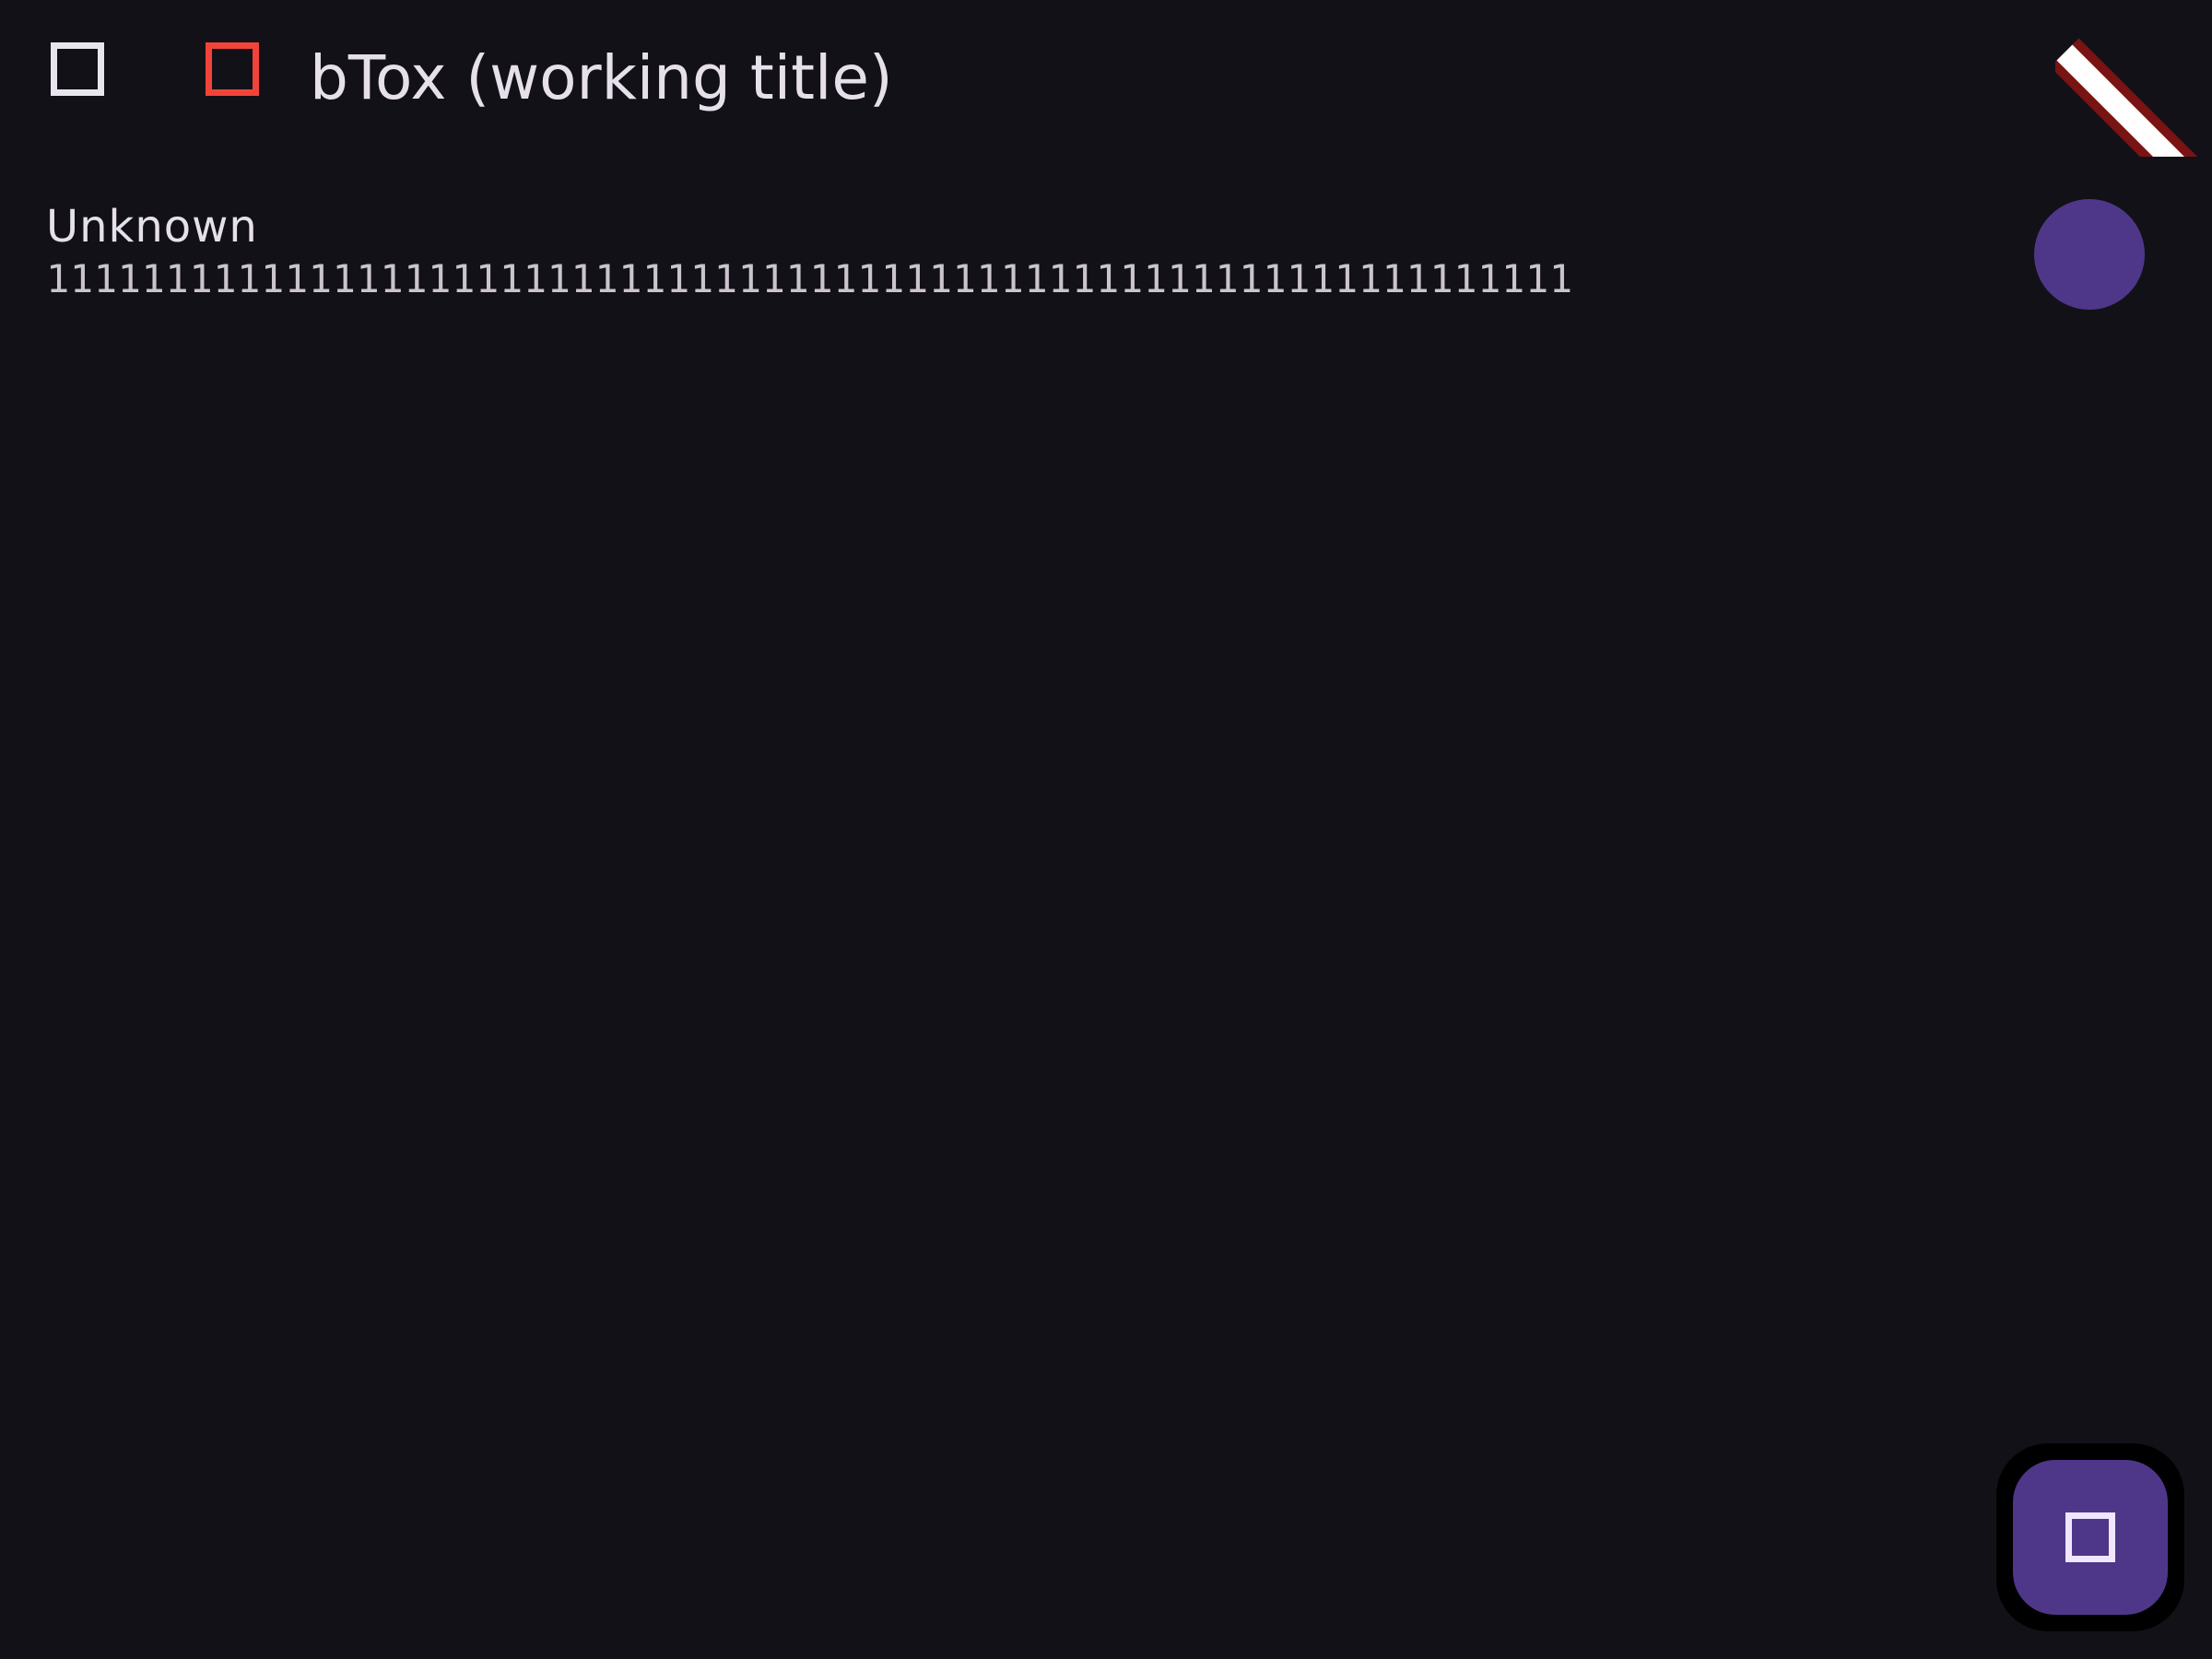  I want to click on menu-button, so click(77, 69).